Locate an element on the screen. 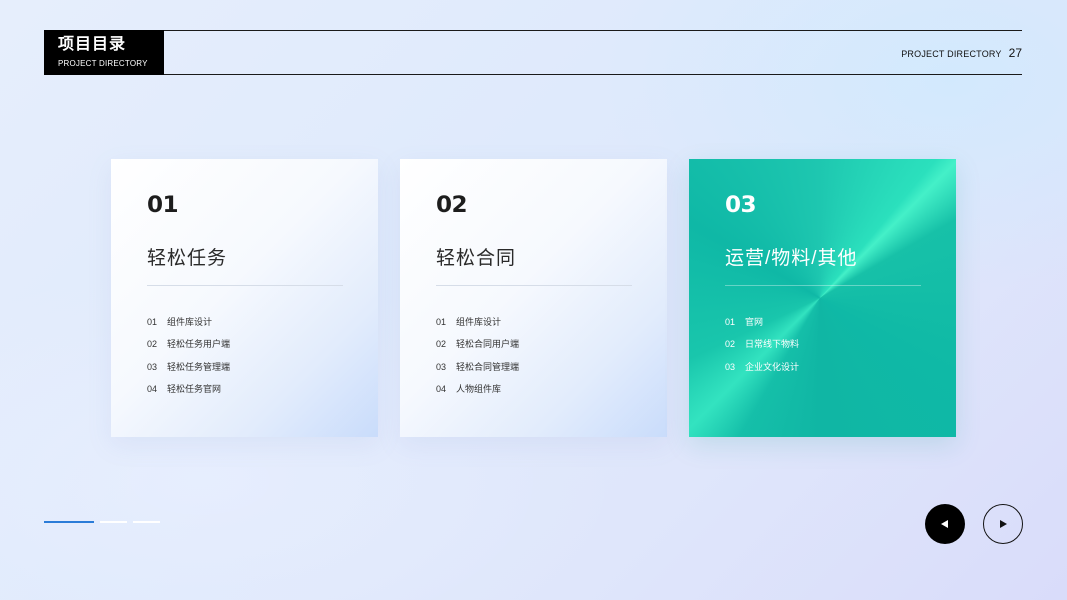  card-number: 02 is located at coordinates (452, 205).